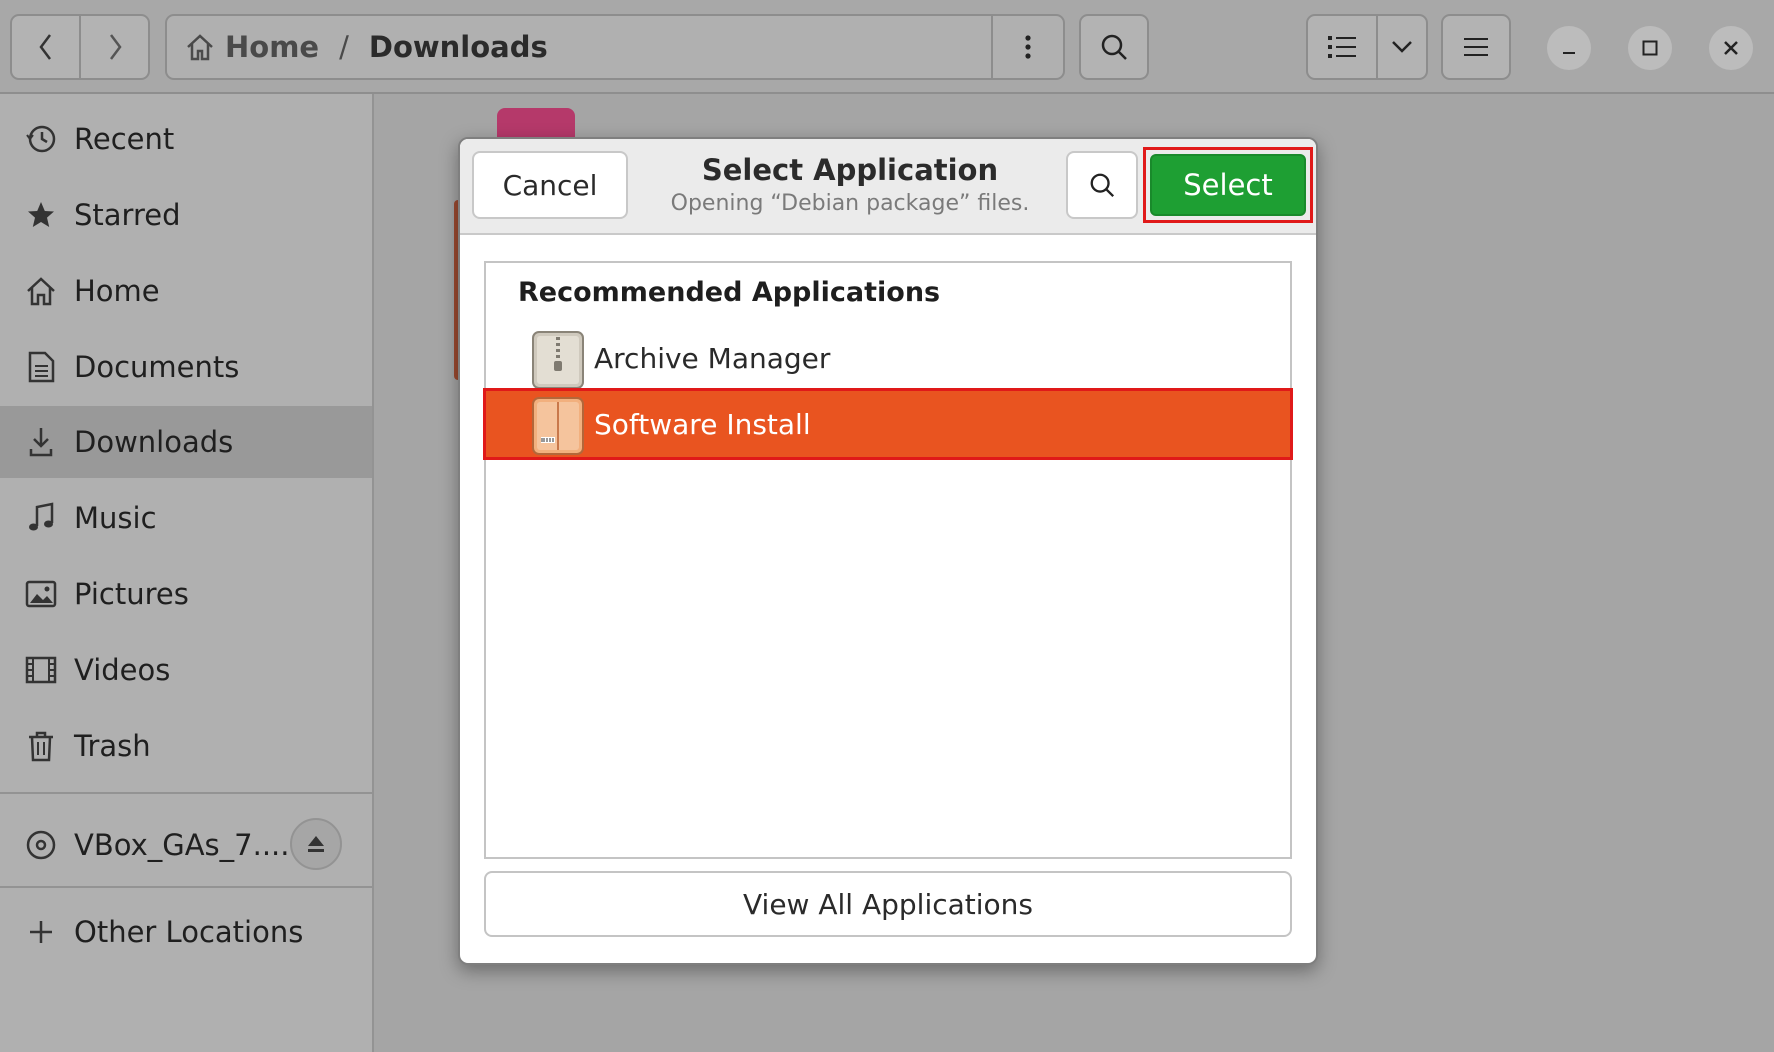  I want to click on back-button, so click(45, 47).